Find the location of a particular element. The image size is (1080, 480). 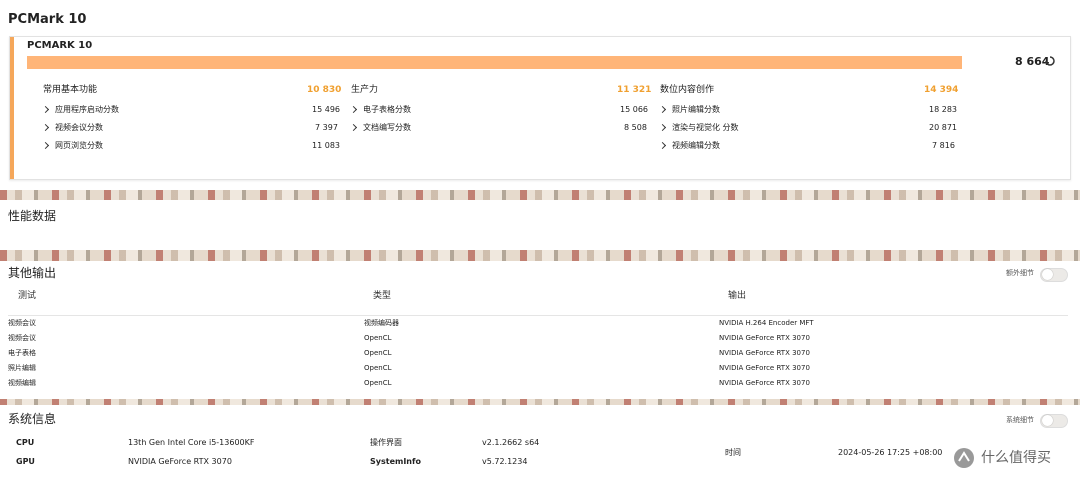

perf-data-panel: 性能数据 is located at coordinates (540, 225).